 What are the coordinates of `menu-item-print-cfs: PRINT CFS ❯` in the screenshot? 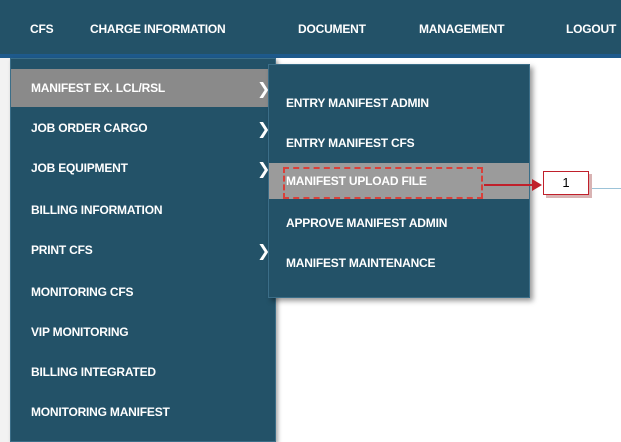 It's located at (143, 250).